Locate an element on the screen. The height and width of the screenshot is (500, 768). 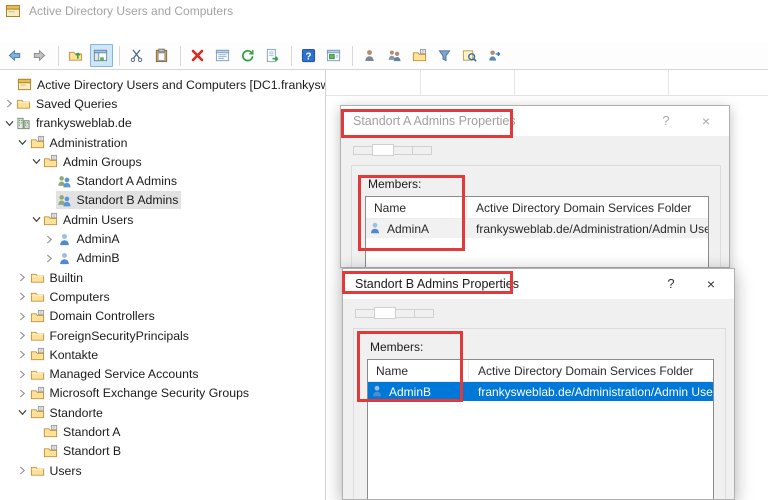
tree-item-standort-b-admins: Standort B Admins is located at coordinates (162, 200).